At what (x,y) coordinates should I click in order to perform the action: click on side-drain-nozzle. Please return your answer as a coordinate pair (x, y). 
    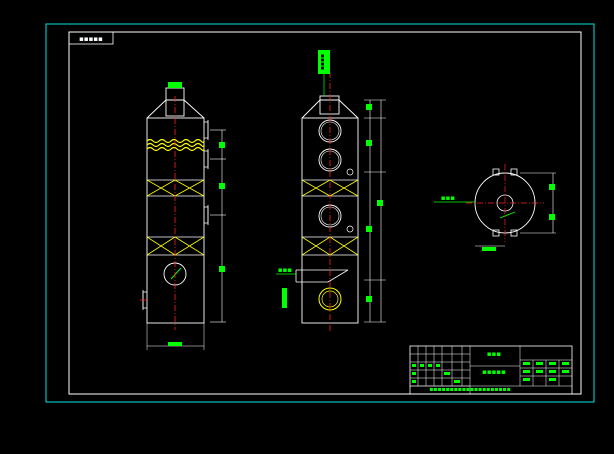
    Looking at the image, I should click on (143, 300).